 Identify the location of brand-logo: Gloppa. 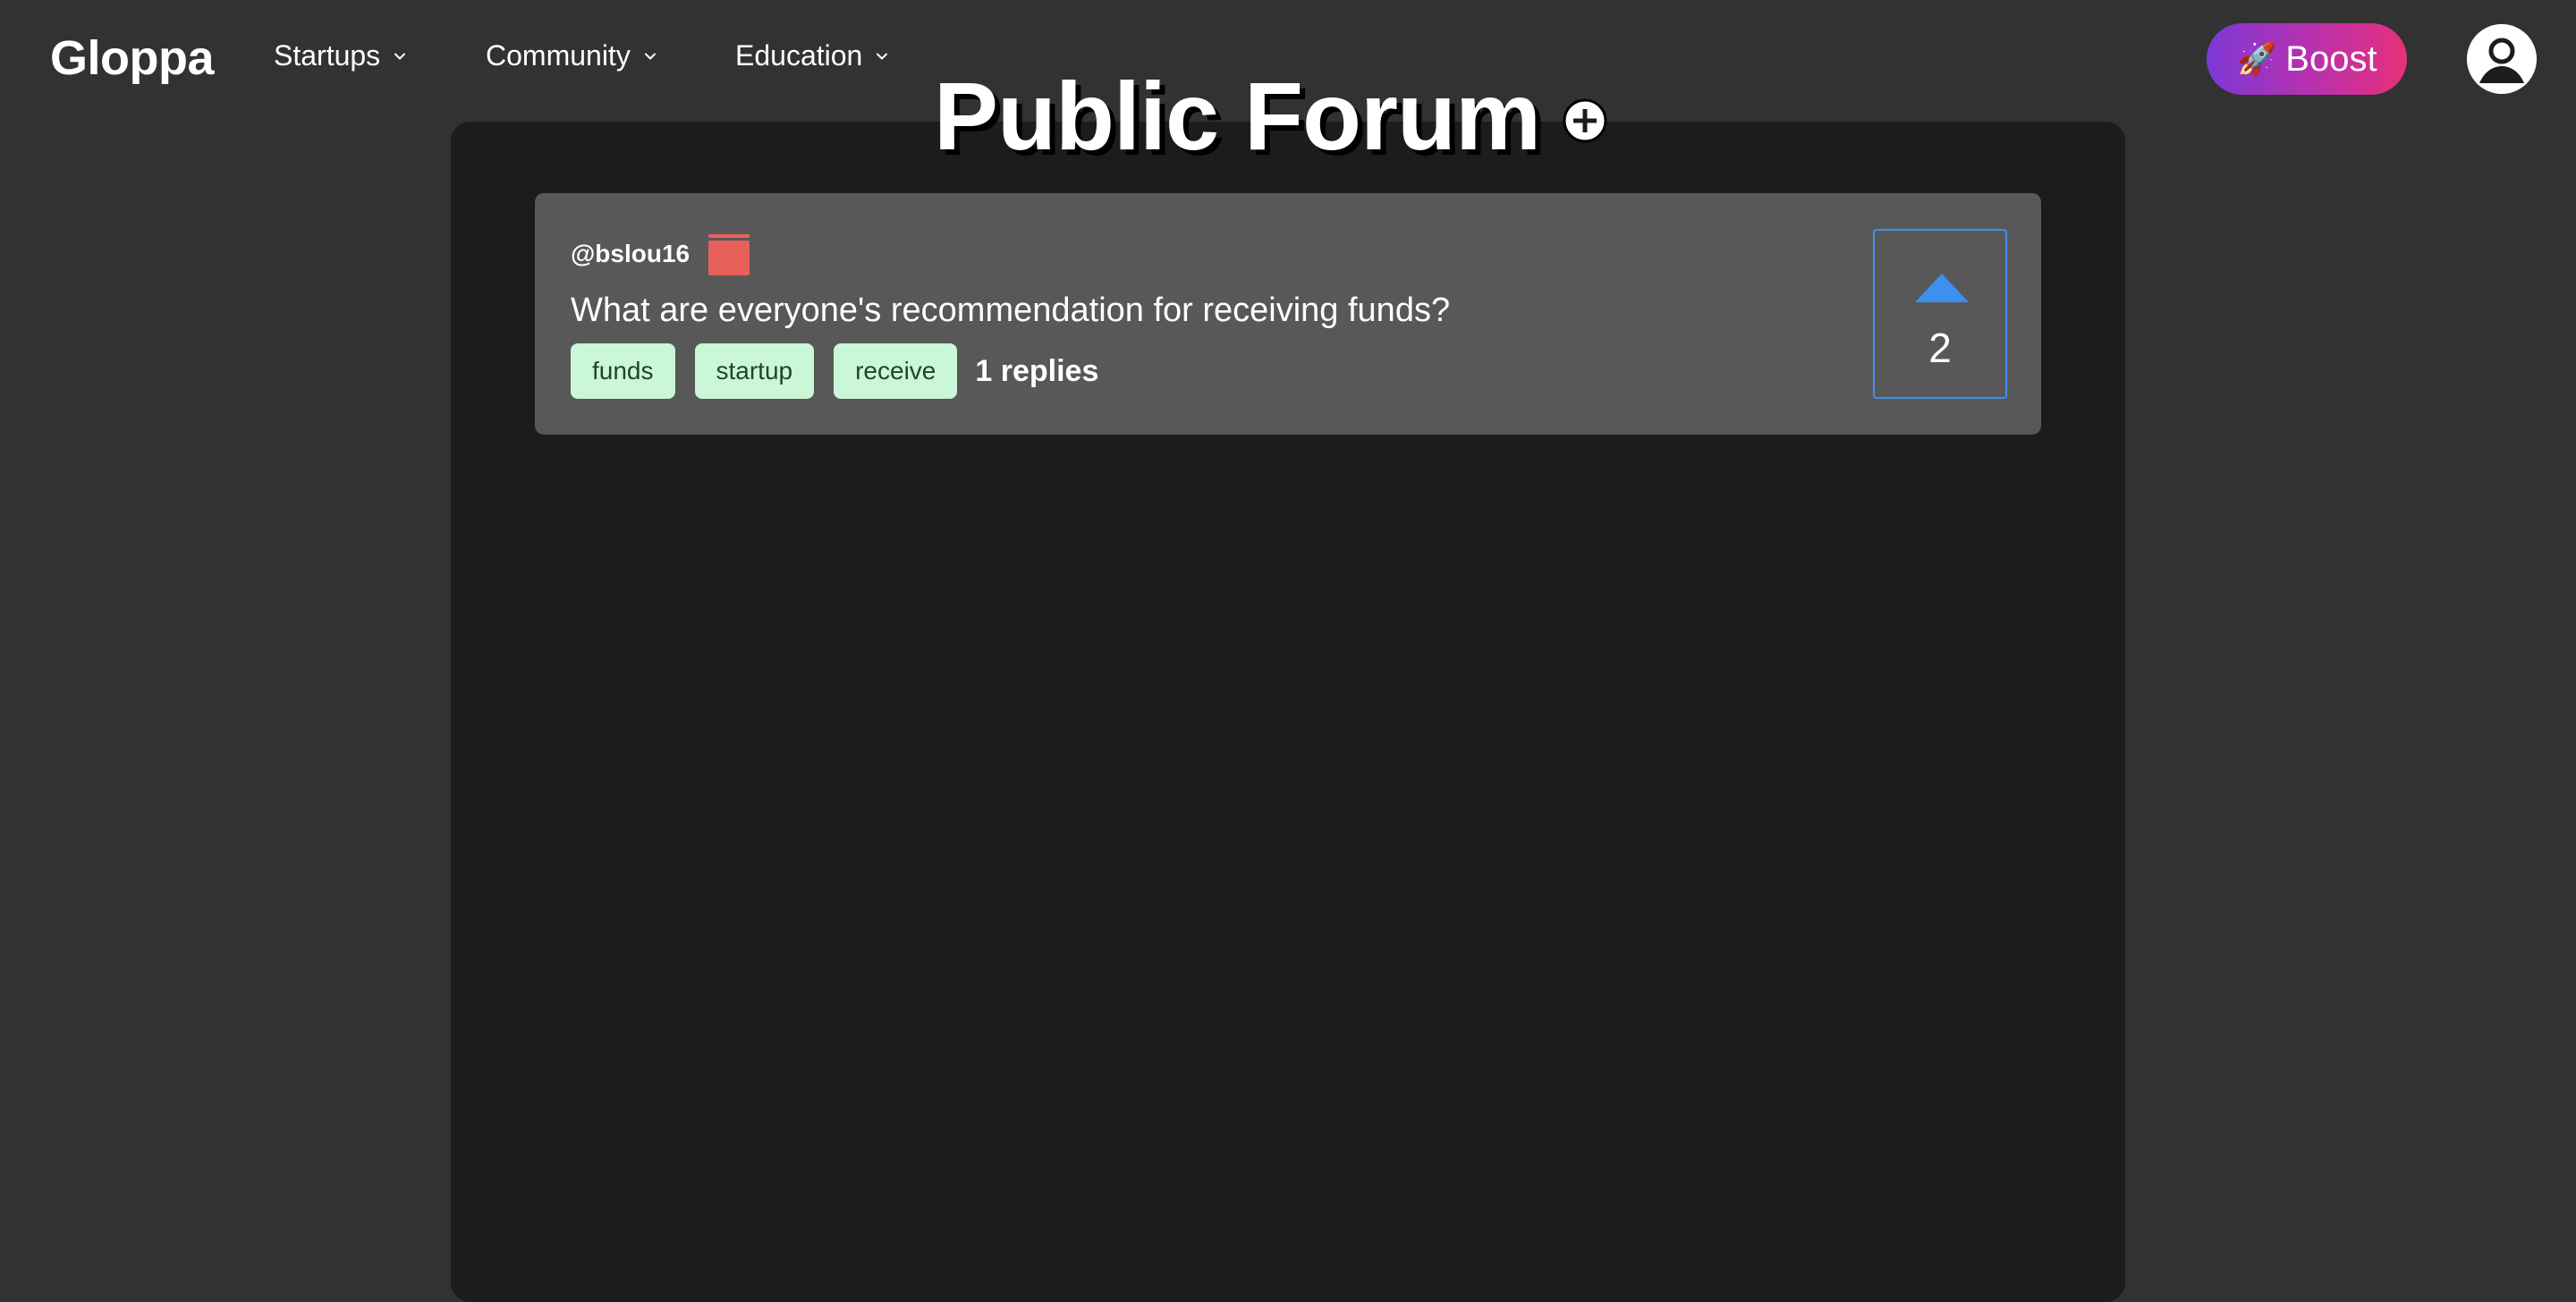
(132, 58).